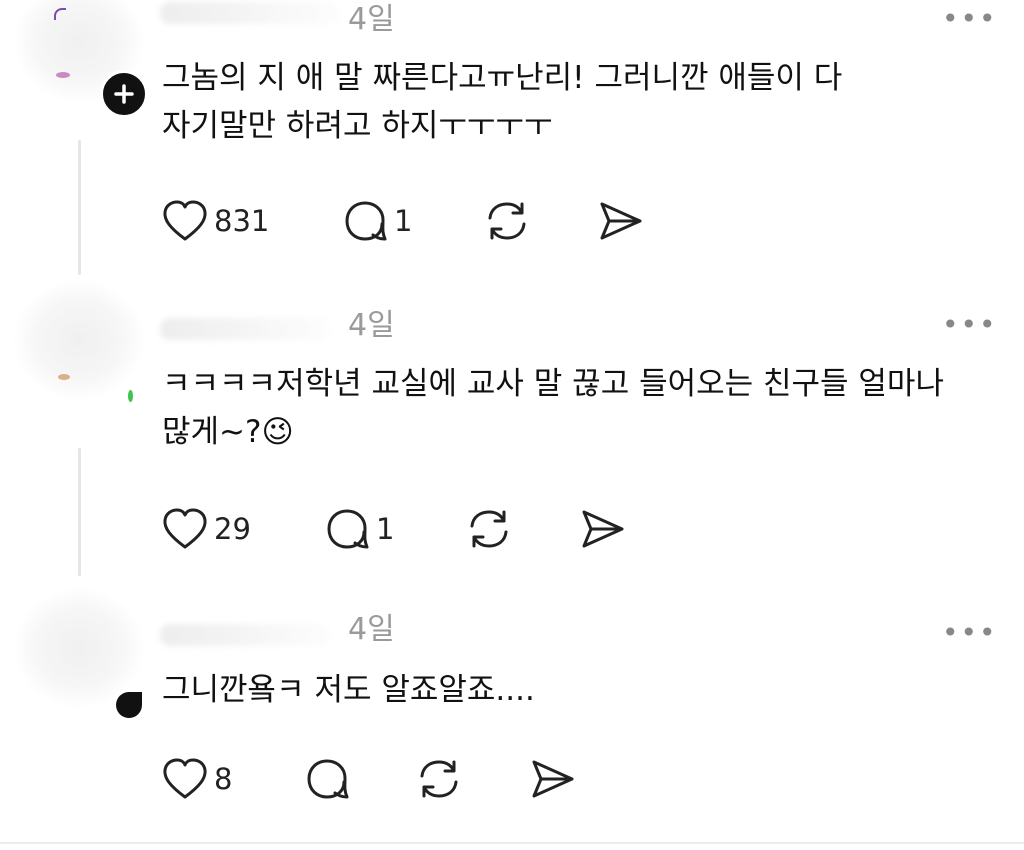  I want to click on like-count: 831, so click(242, 221).